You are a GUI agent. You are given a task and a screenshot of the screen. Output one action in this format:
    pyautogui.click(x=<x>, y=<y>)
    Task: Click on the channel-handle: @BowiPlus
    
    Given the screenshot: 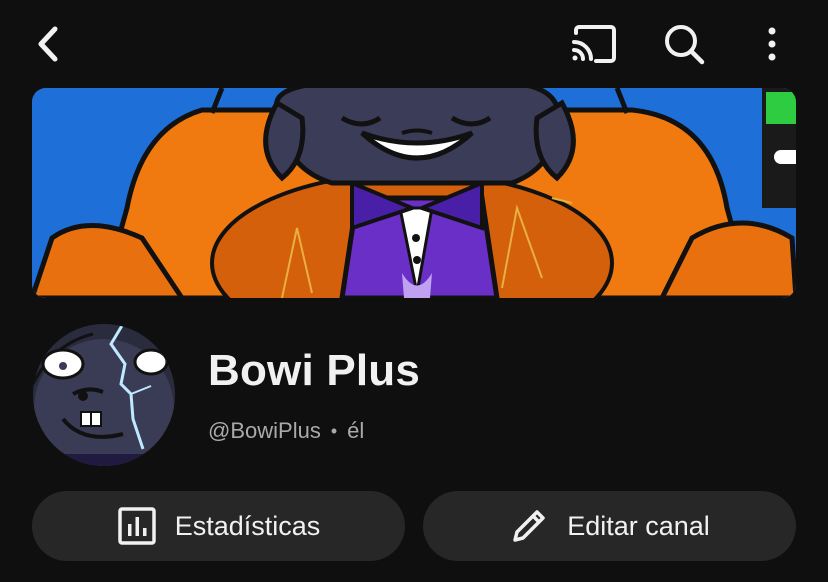 What is the action you would take?
    pyautogui.click(x=264, y=430)
    